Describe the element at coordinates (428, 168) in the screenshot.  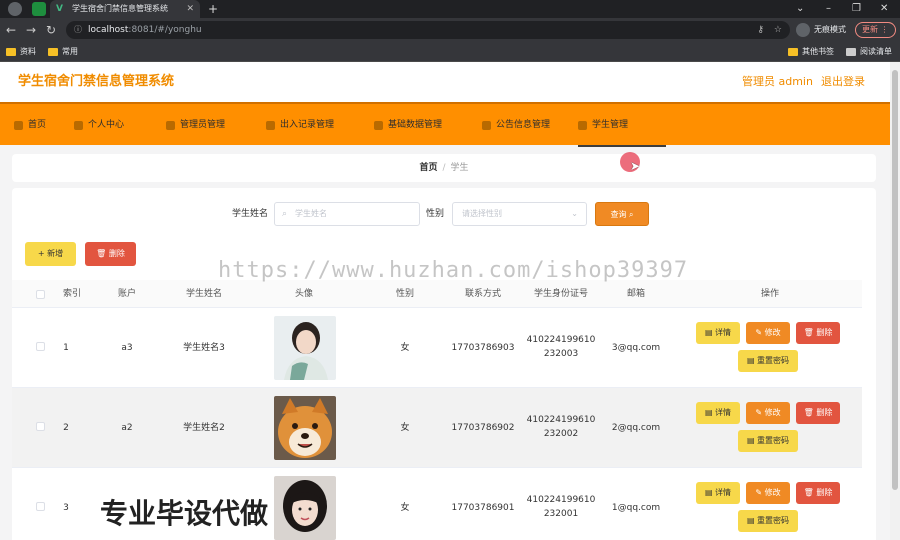
I see `breadcrumb-home: 首页` at that location.